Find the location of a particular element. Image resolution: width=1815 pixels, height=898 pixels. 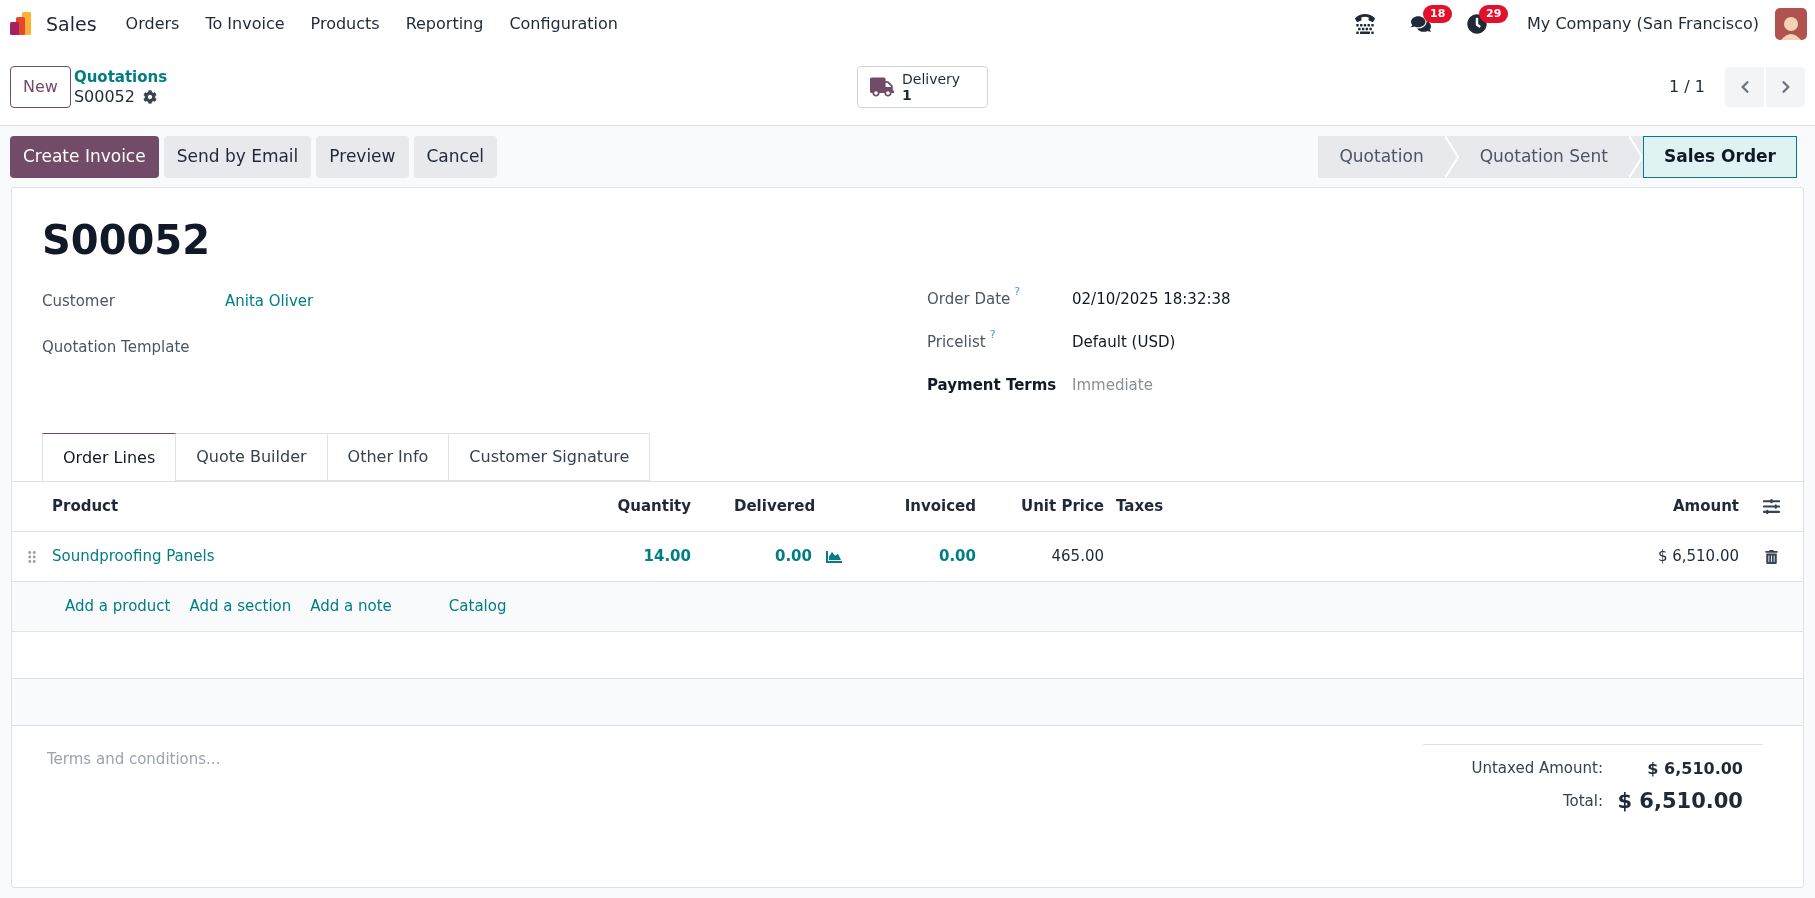

avatar is located at coordinates (1791, 24).